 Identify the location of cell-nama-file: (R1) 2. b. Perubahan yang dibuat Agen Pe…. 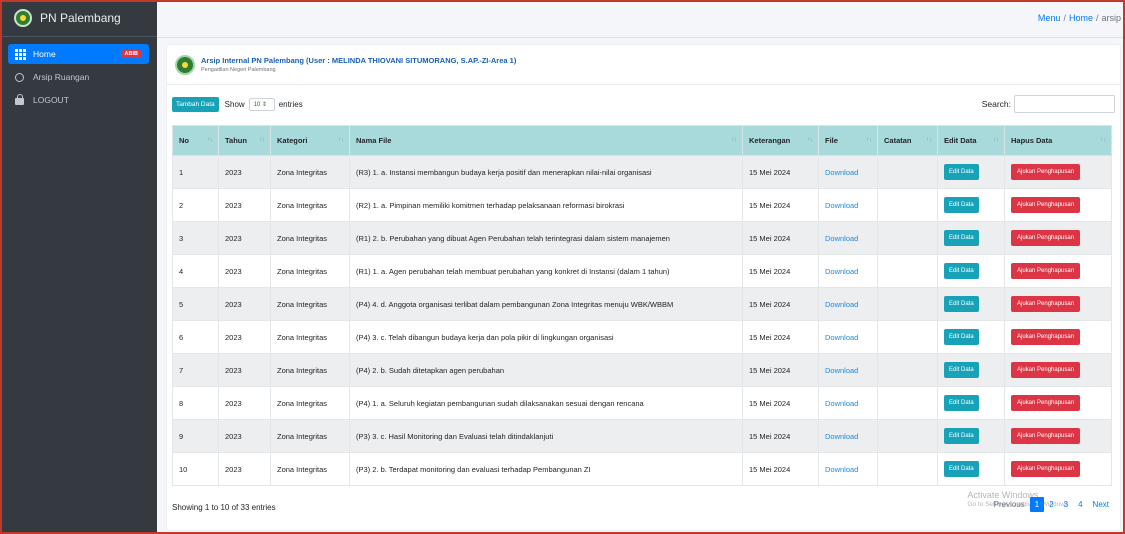
(546, 238).